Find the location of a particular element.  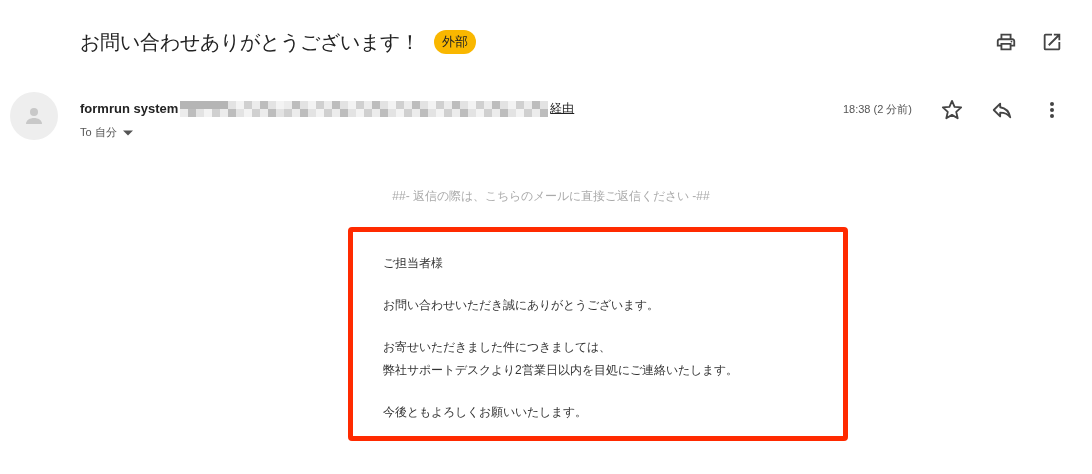

message-line: 弊社サポートデスクより2営業日以内を目処にご連絡いたします。 is located at coordinates (560, 370).